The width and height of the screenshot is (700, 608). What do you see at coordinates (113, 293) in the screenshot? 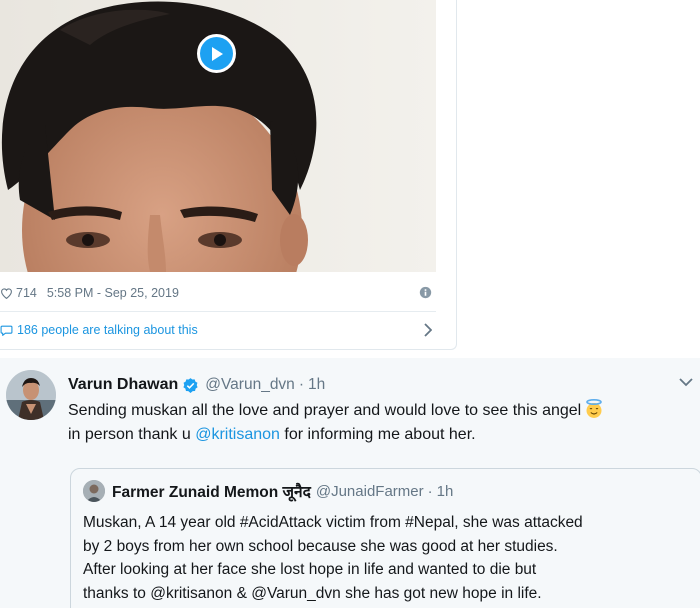
I see `tweet-timestamp: 5:58 PM - Sep 25, 2019` at bounding box center [113, 293].